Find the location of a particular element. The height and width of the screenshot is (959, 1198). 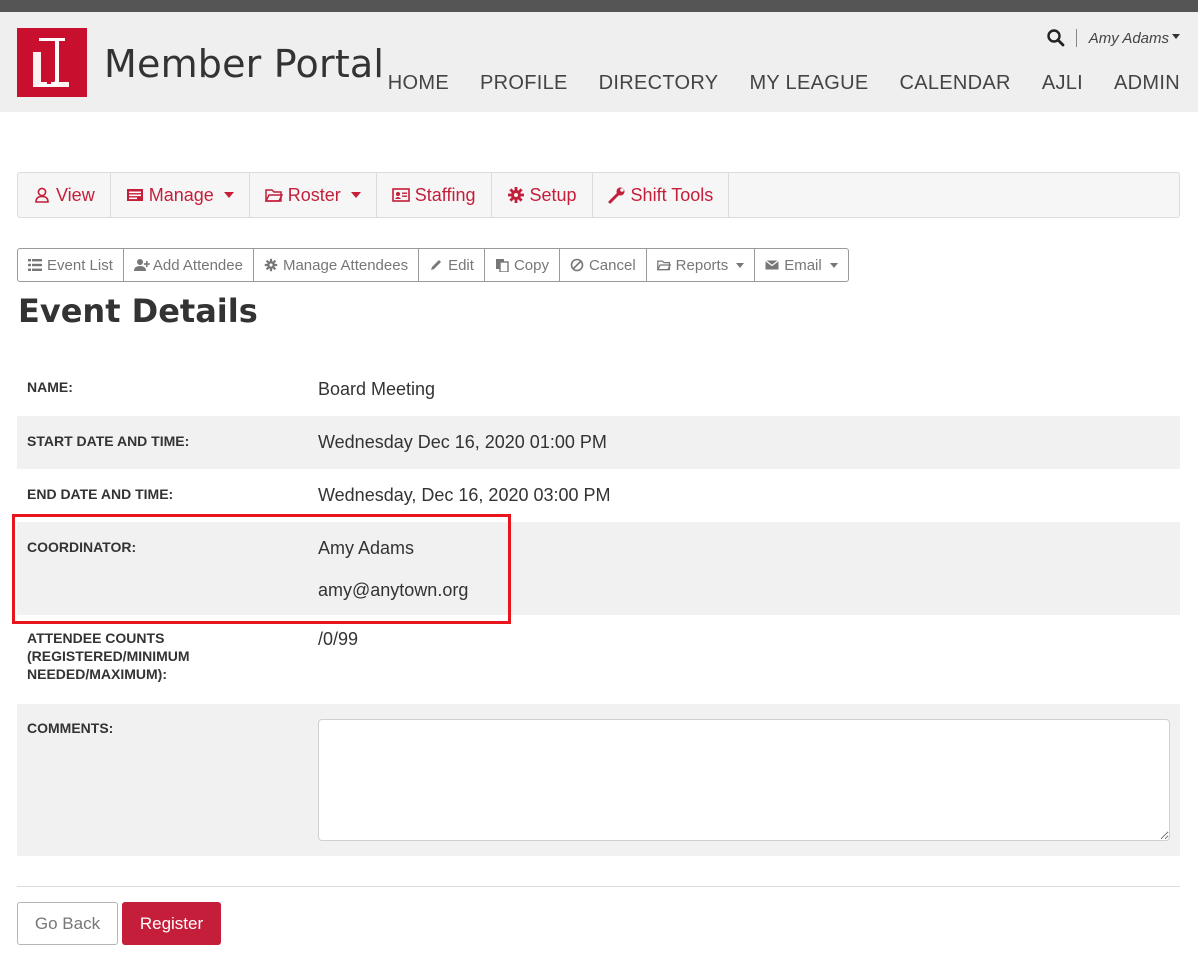

jl-logo is located at coordinates (52, 62).